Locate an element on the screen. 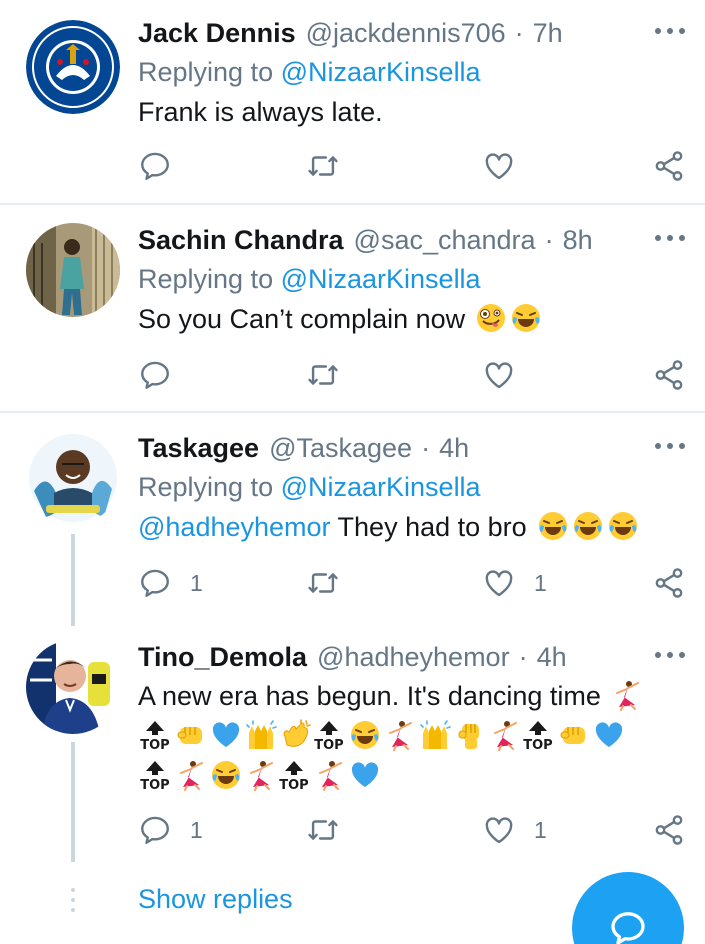 The width and height of the screenshot is (705, 944). emoji-line: TOP TOP is located at coordinates (413, 776).